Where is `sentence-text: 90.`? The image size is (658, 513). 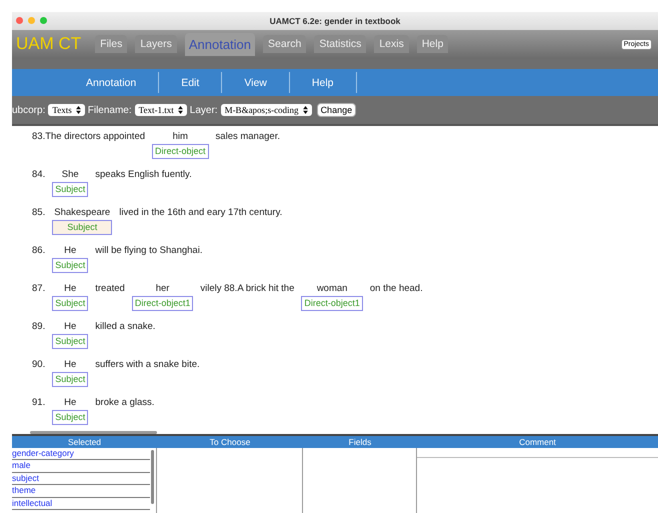
sentence-text: 90. is located at coordinates (39, 365).